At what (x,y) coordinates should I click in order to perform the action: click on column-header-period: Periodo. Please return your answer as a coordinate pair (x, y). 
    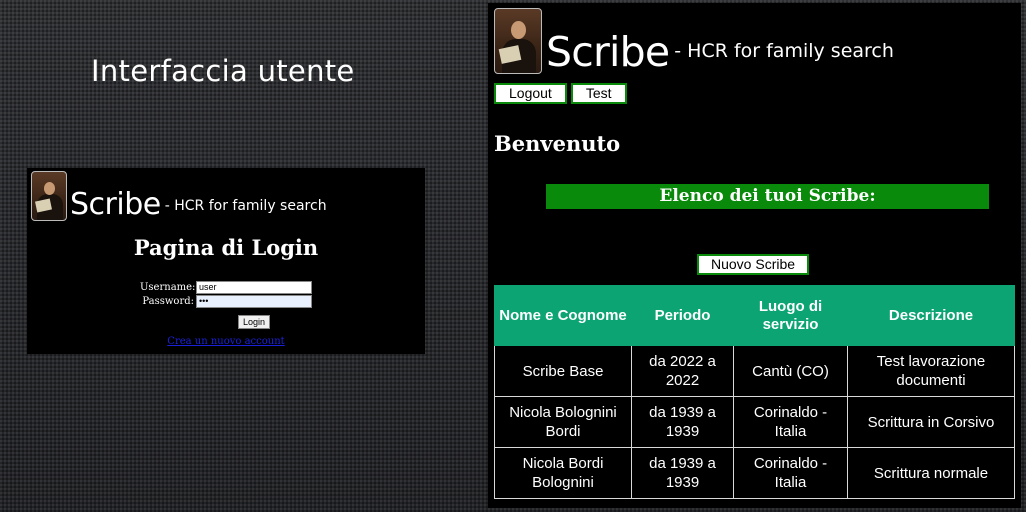
    Looking at the image, I should click on (682, 315).